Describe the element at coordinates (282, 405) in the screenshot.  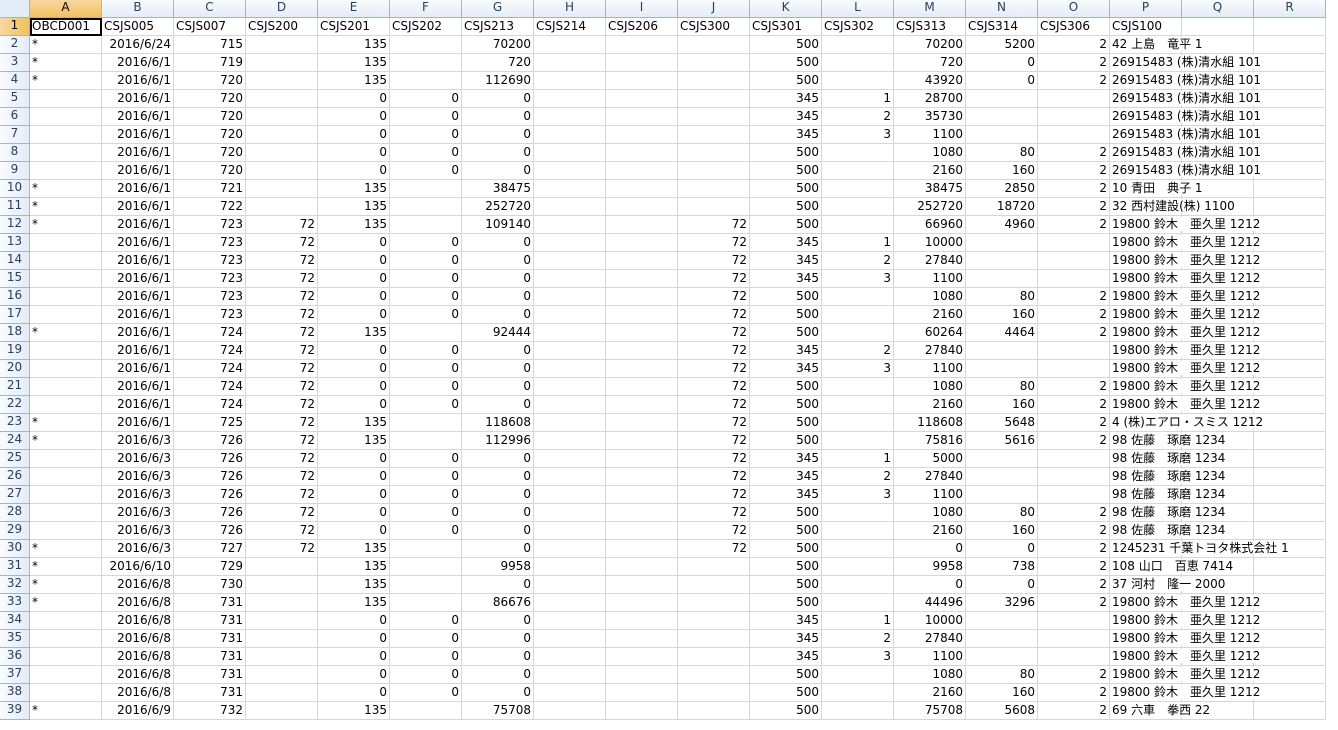
I see `cell-d22: 72` at that location.